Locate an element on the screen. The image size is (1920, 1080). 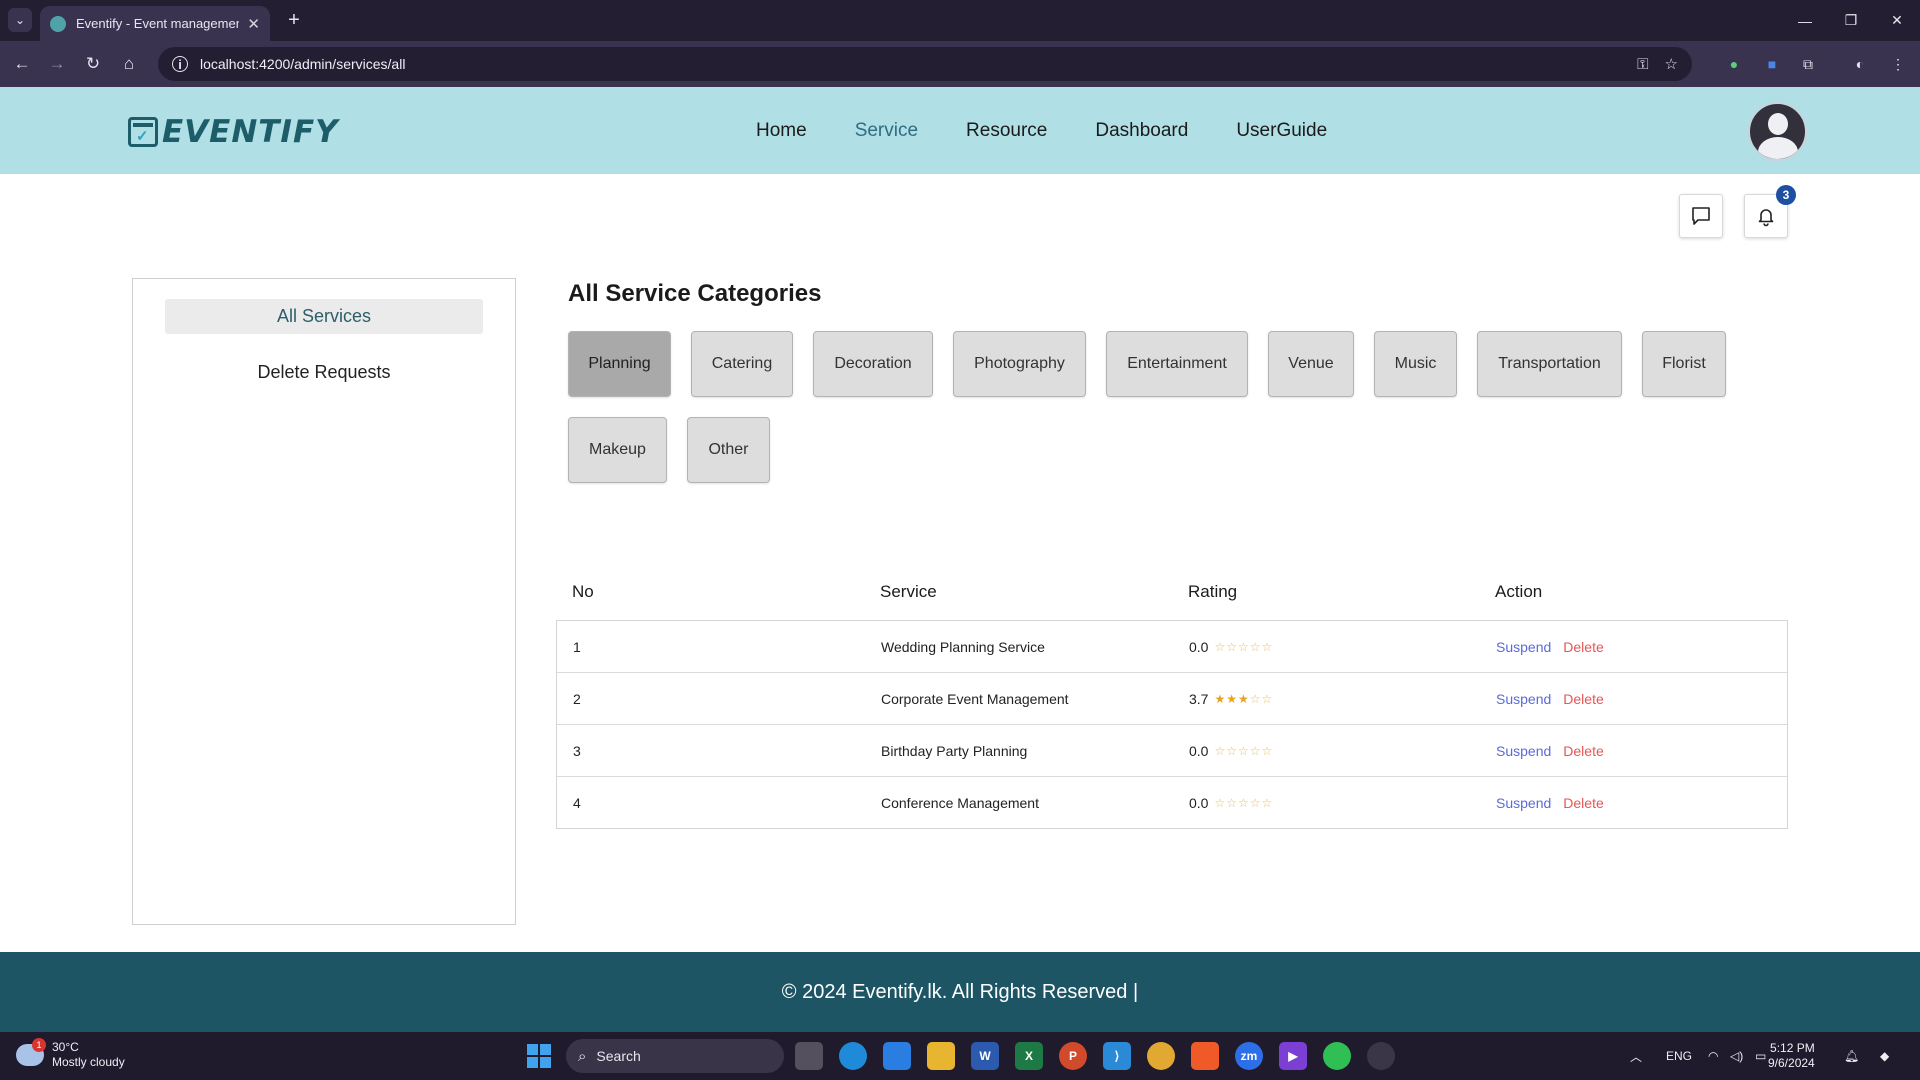
back-icon: ← is located at coordinates (22, 64).